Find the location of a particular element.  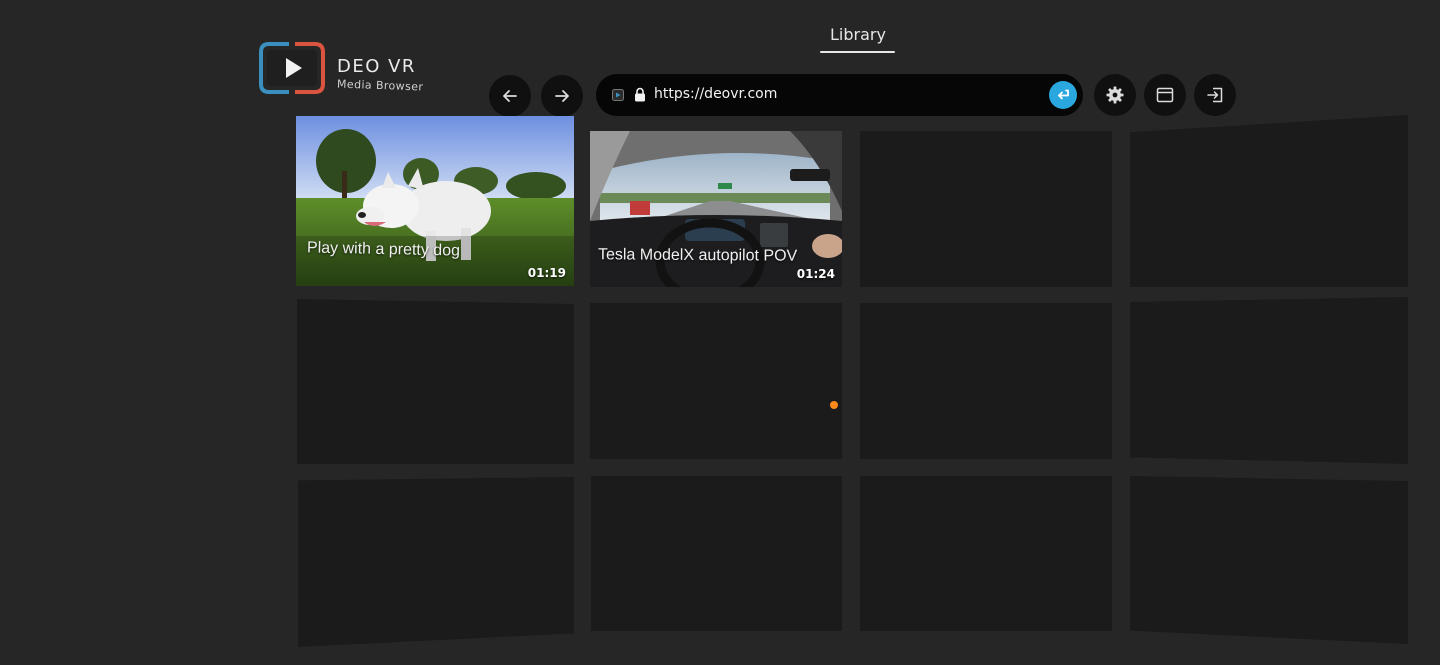

arrow-left-icon is located at coordinates (510, 96).